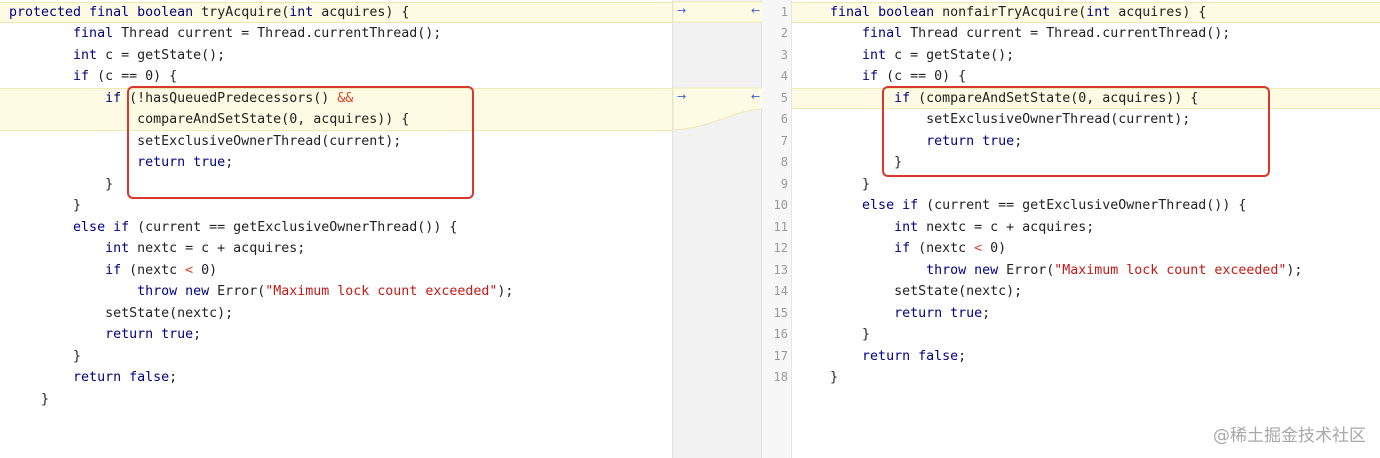 This screenshot has width=1380, height=458. I want to click on line-number: 7, so click(784, 140).